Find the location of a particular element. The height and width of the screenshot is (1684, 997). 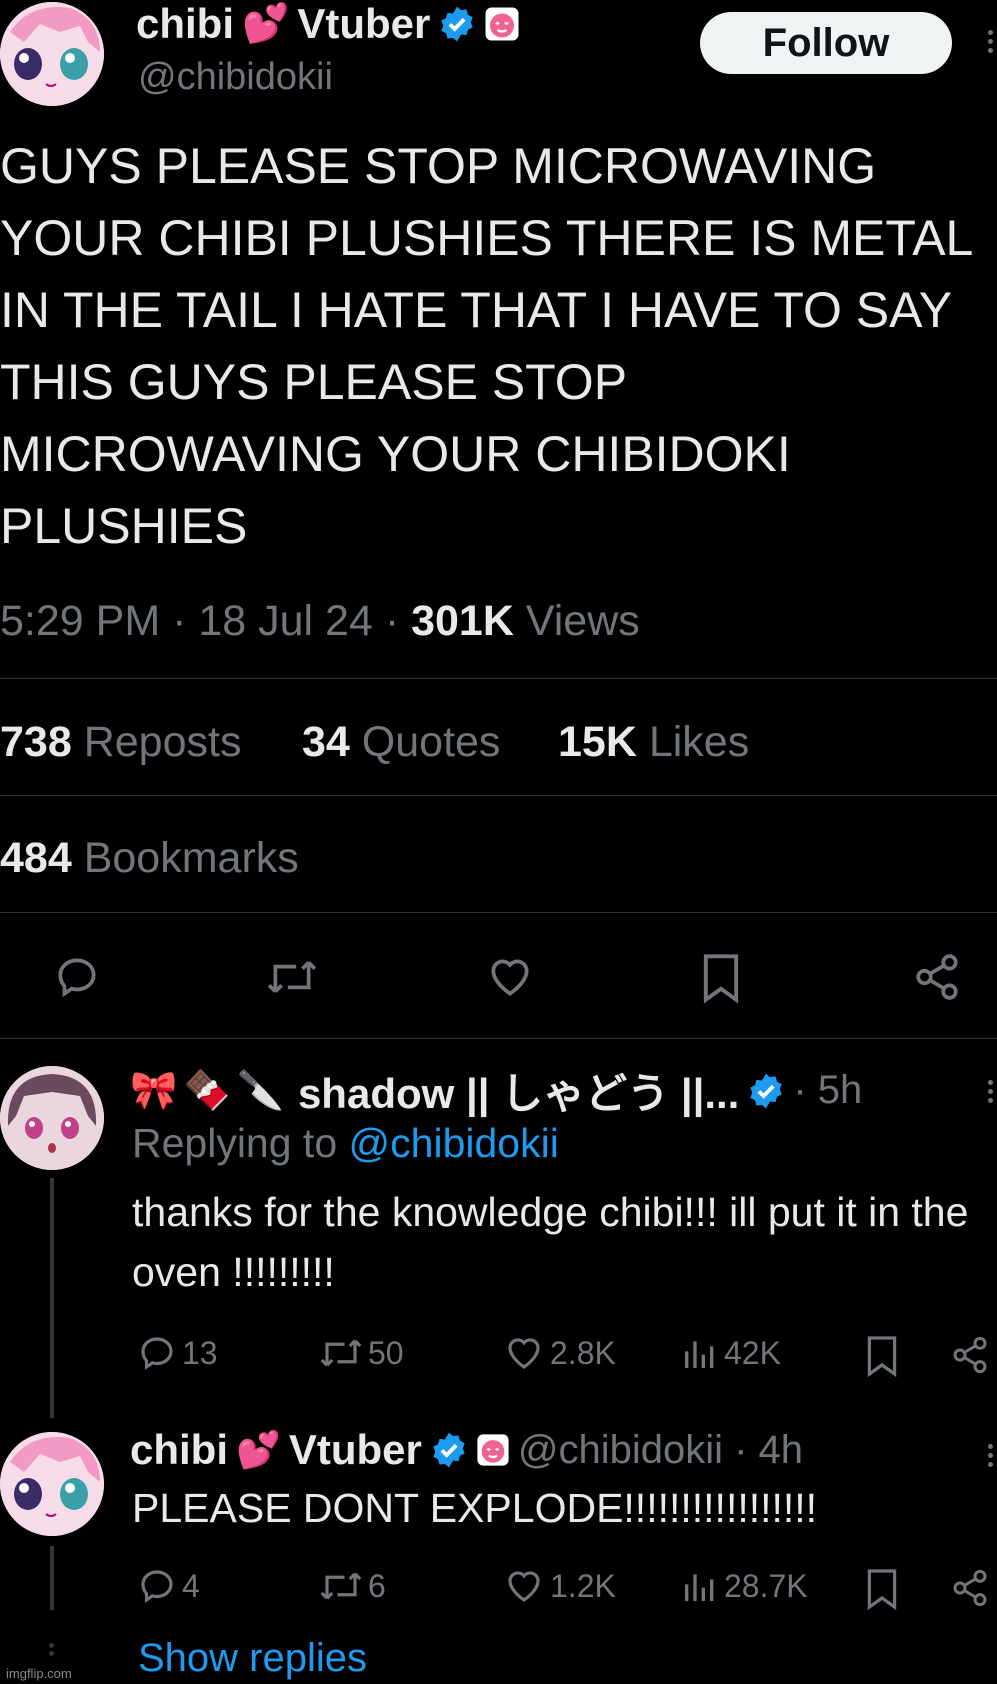

reply-handle-time: @chibidokii · 4h is located at coordinates (660, 1450).